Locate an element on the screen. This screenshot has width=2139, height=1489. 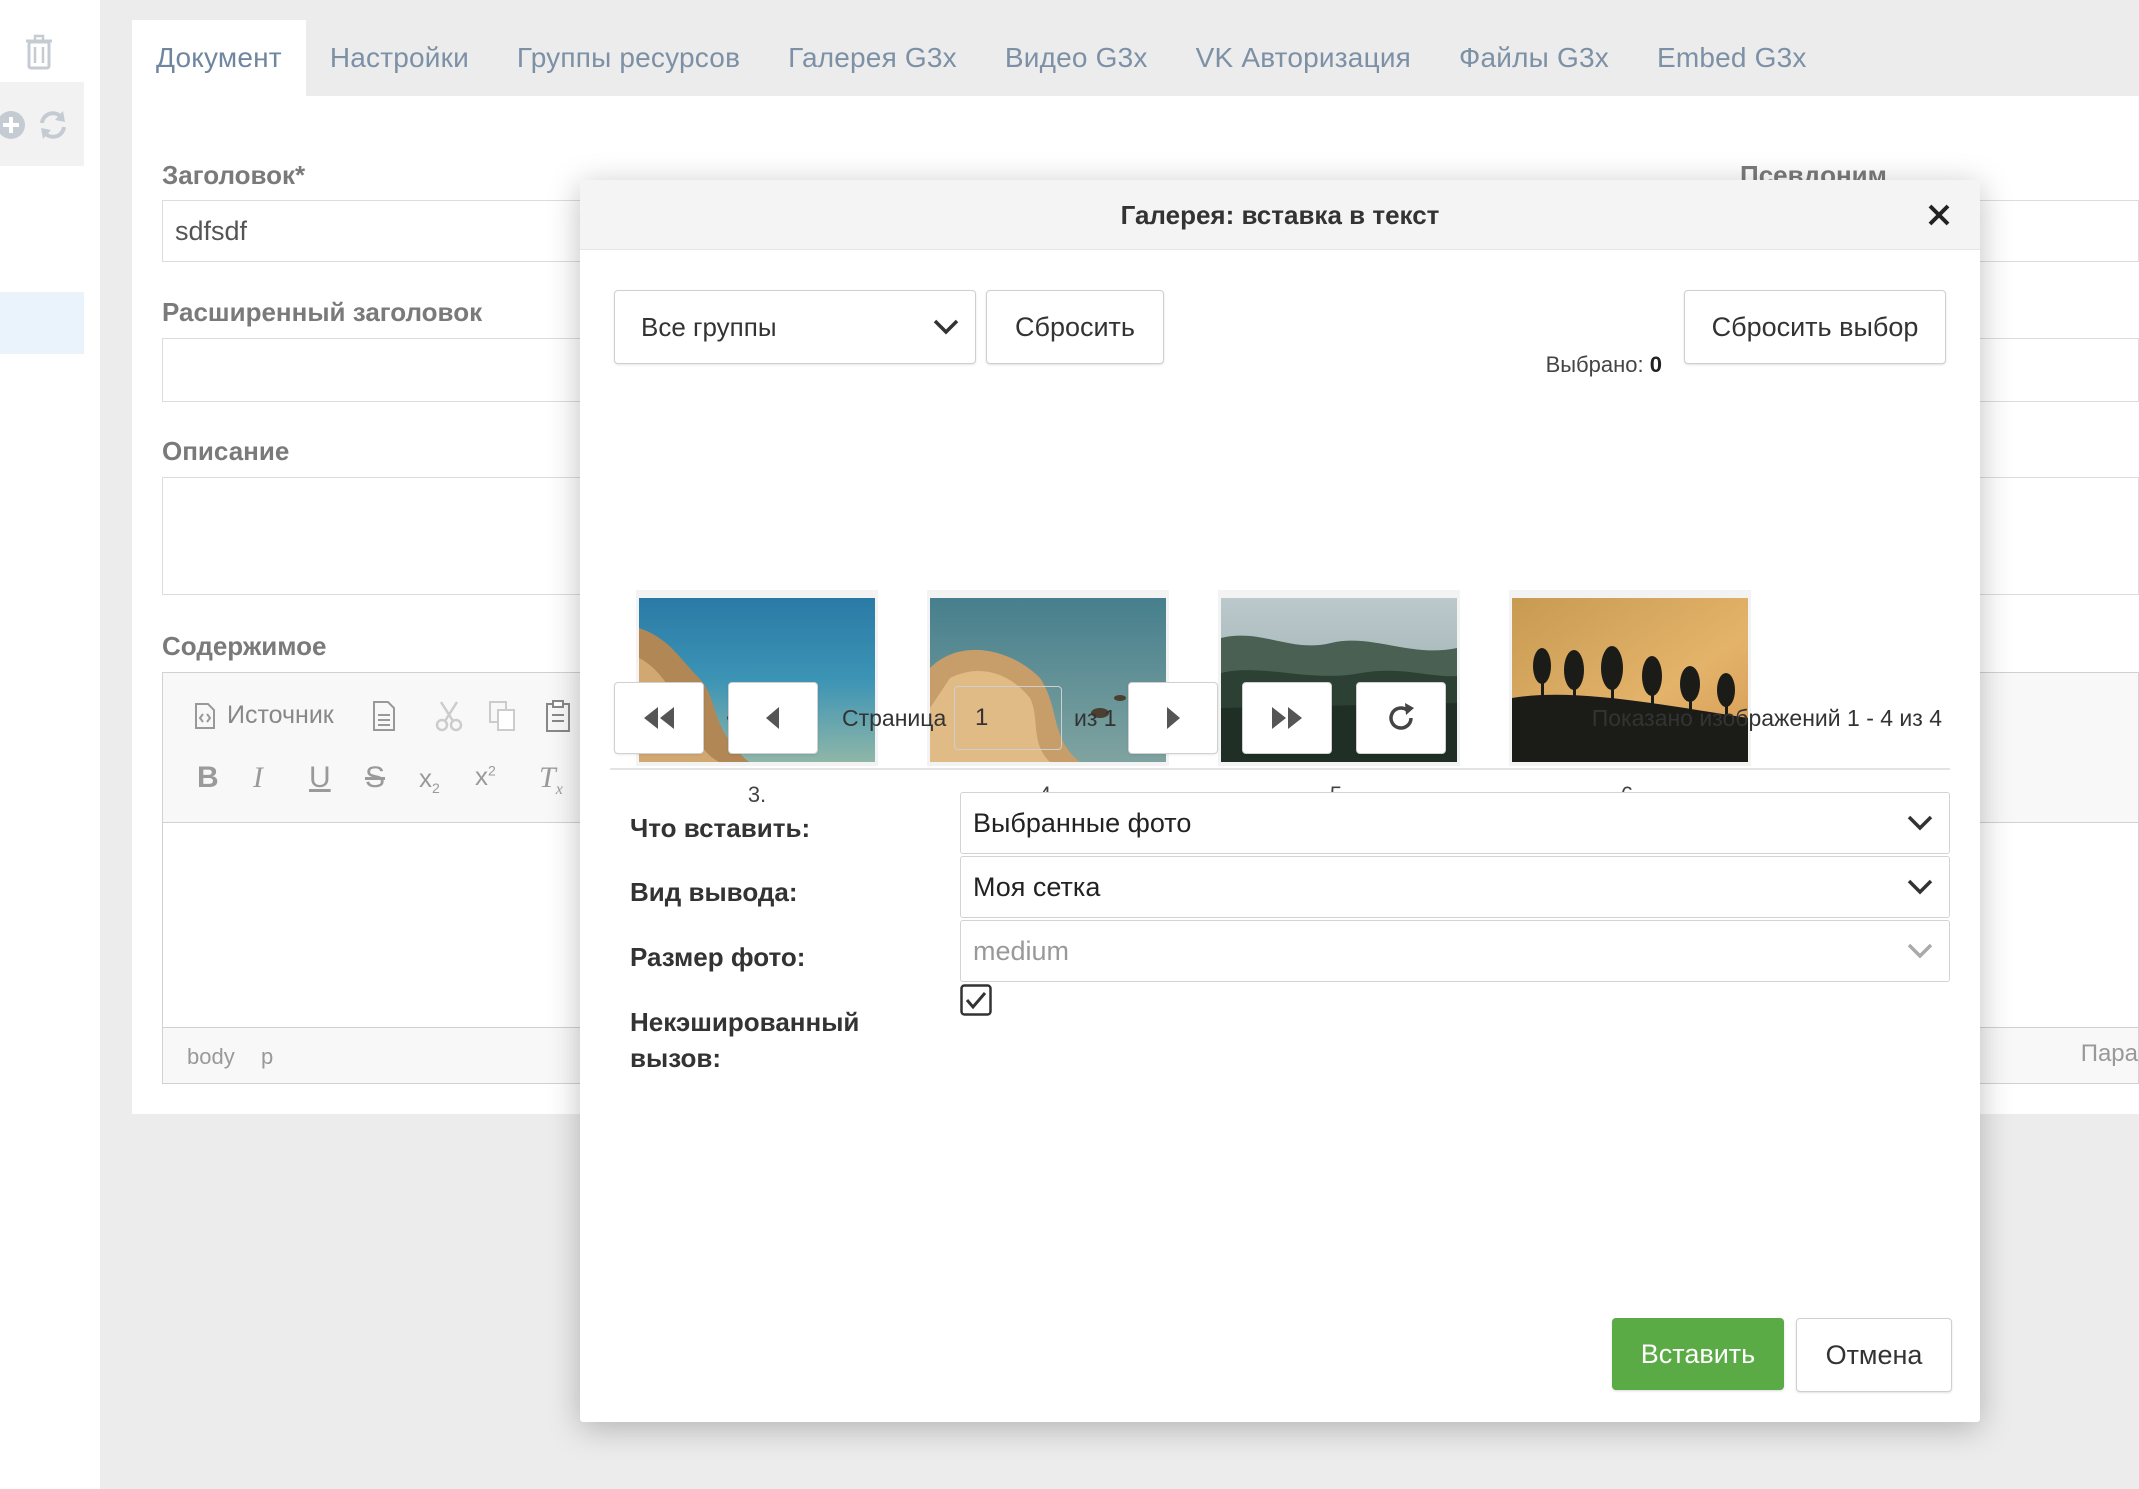
what-insert-value: Выбранные фото is located at coordinates (1082, 822).